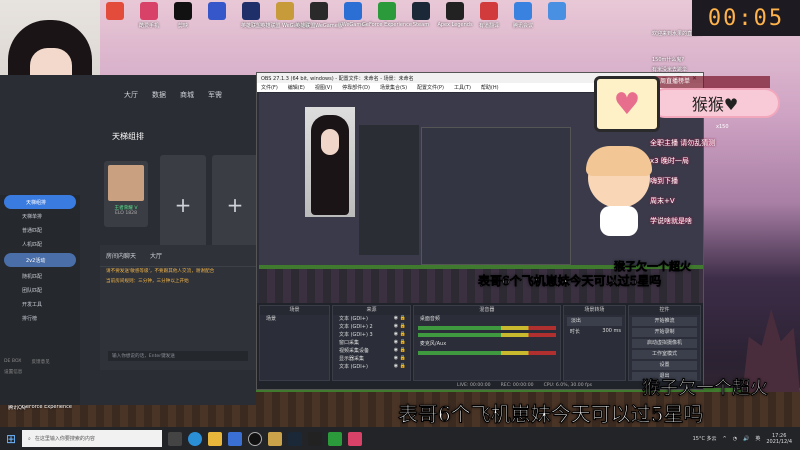  I want to click on sidebar-item: 人机匹配, so click(40, 244).